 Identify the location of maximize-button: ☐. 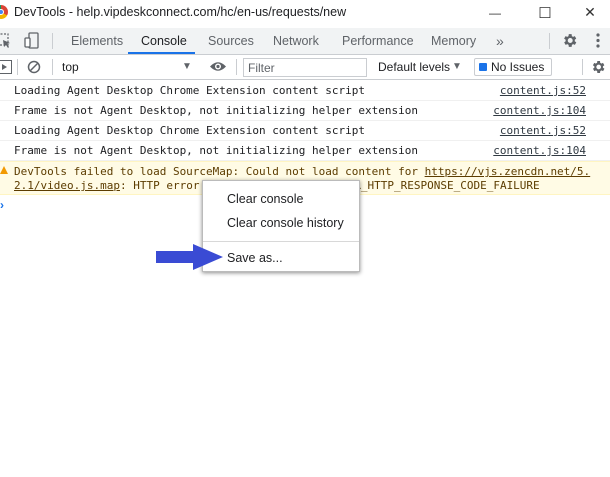
(545, 12).